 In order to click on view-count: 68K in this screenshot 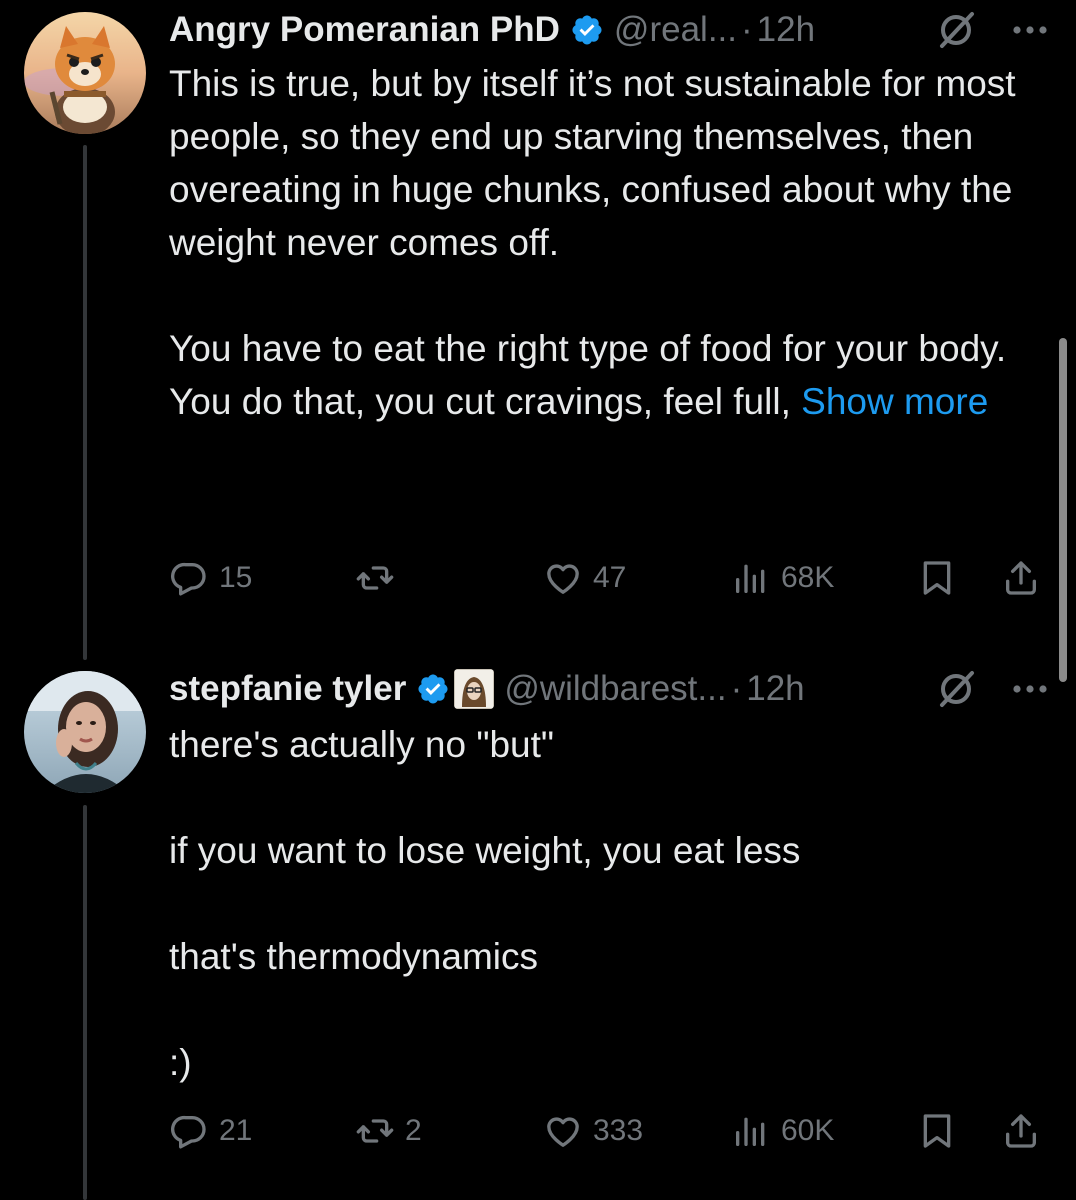, I will do `click(808, 577)`.